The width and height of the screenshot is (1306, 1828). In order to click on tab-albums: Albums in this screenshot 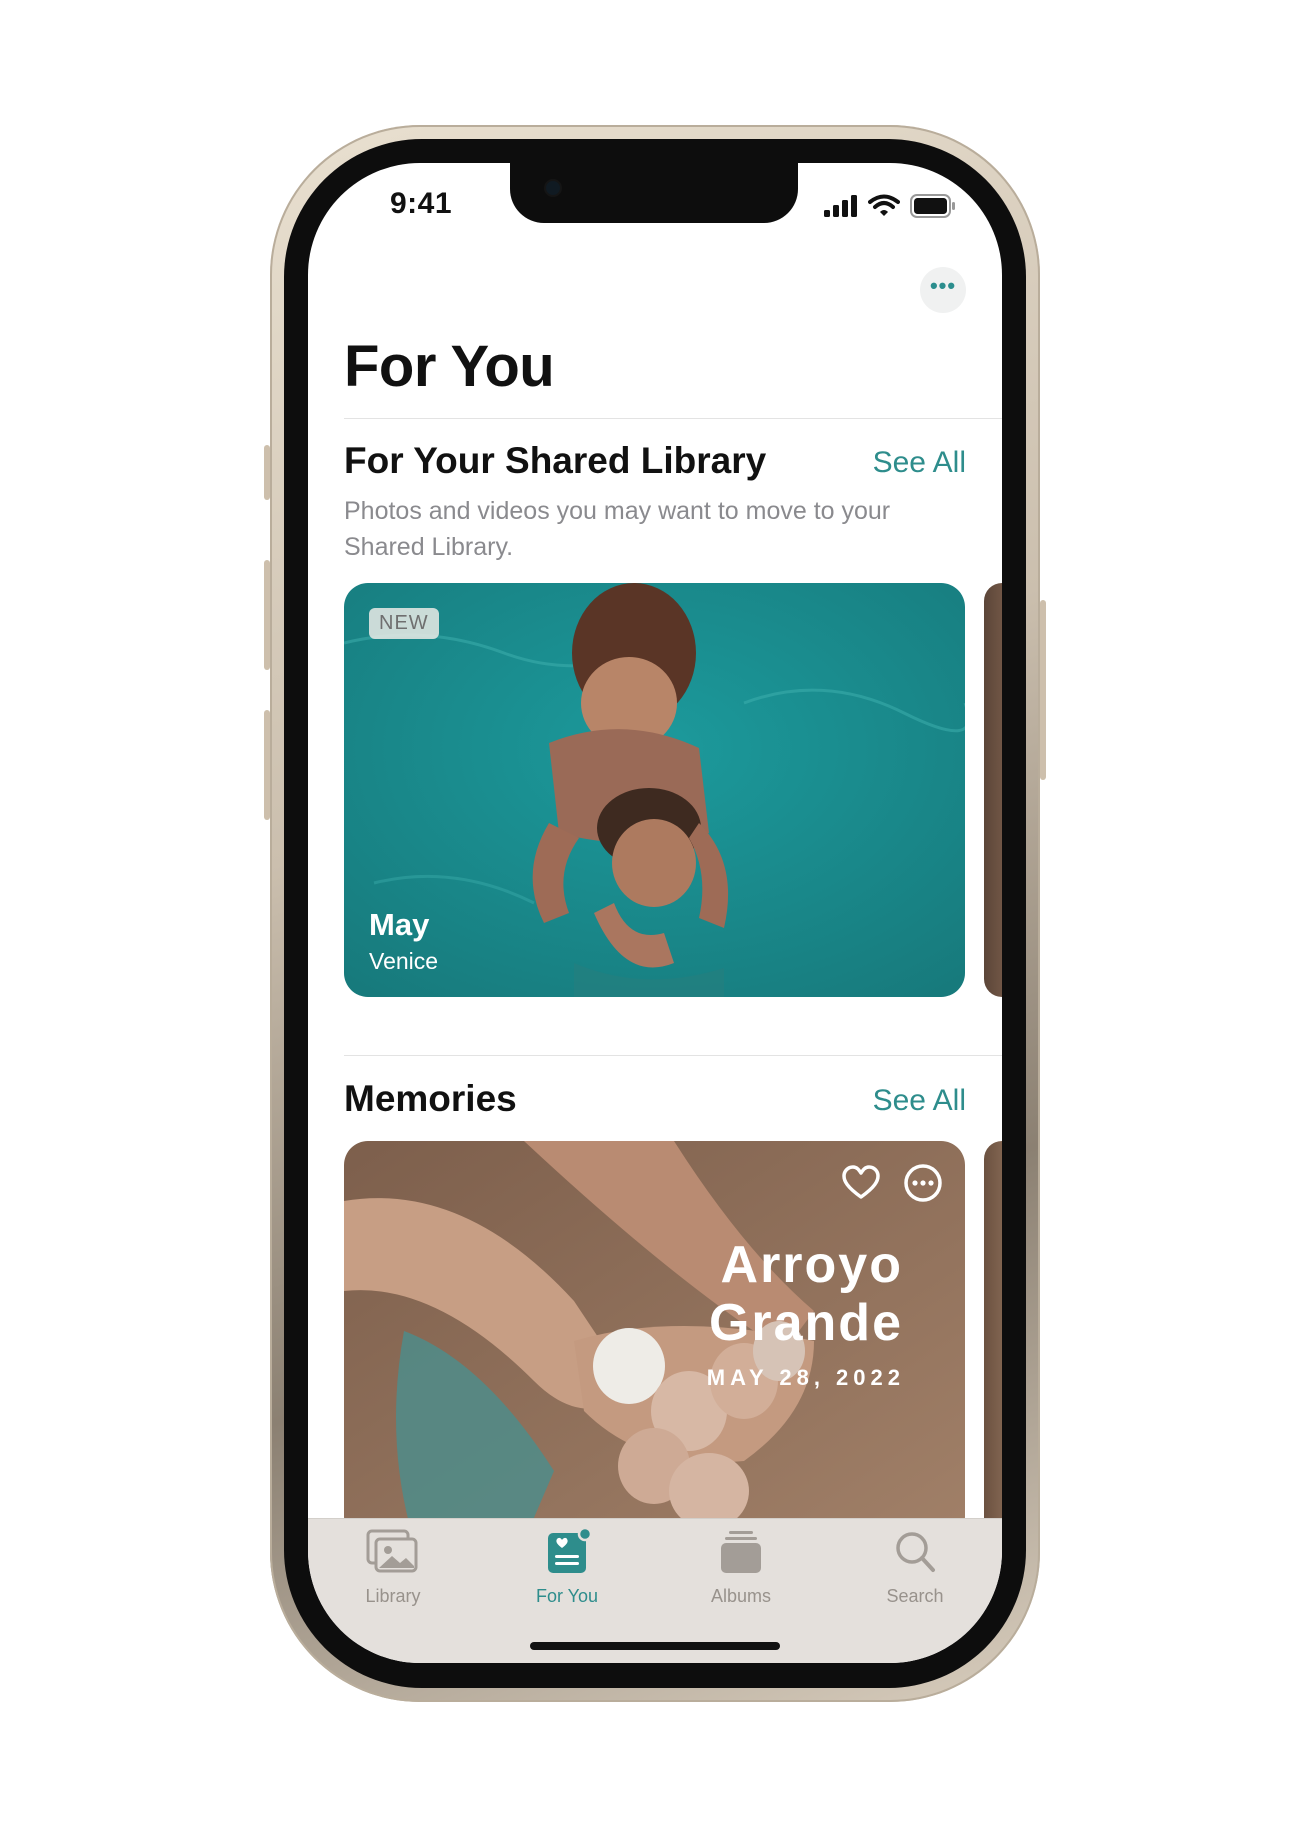, I will do `click(741, 1568)`.